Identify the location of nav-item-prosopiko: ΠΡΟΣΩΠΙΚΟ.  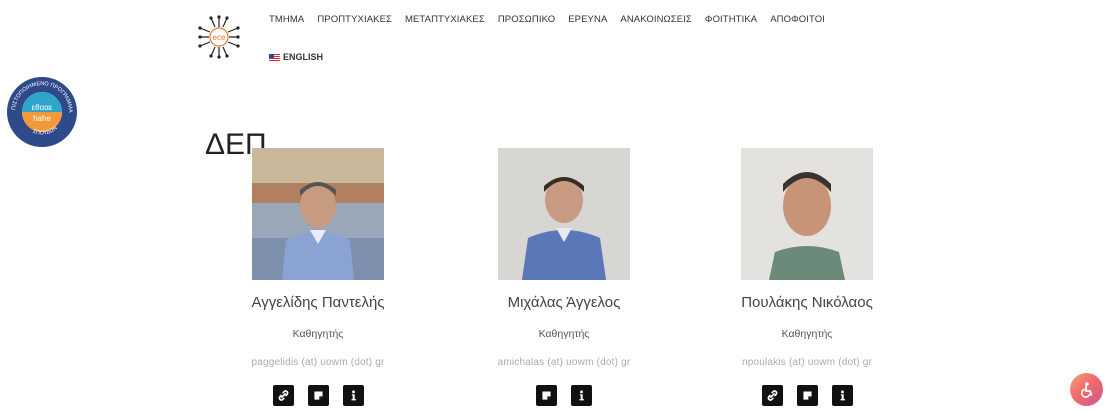
(526, 19).